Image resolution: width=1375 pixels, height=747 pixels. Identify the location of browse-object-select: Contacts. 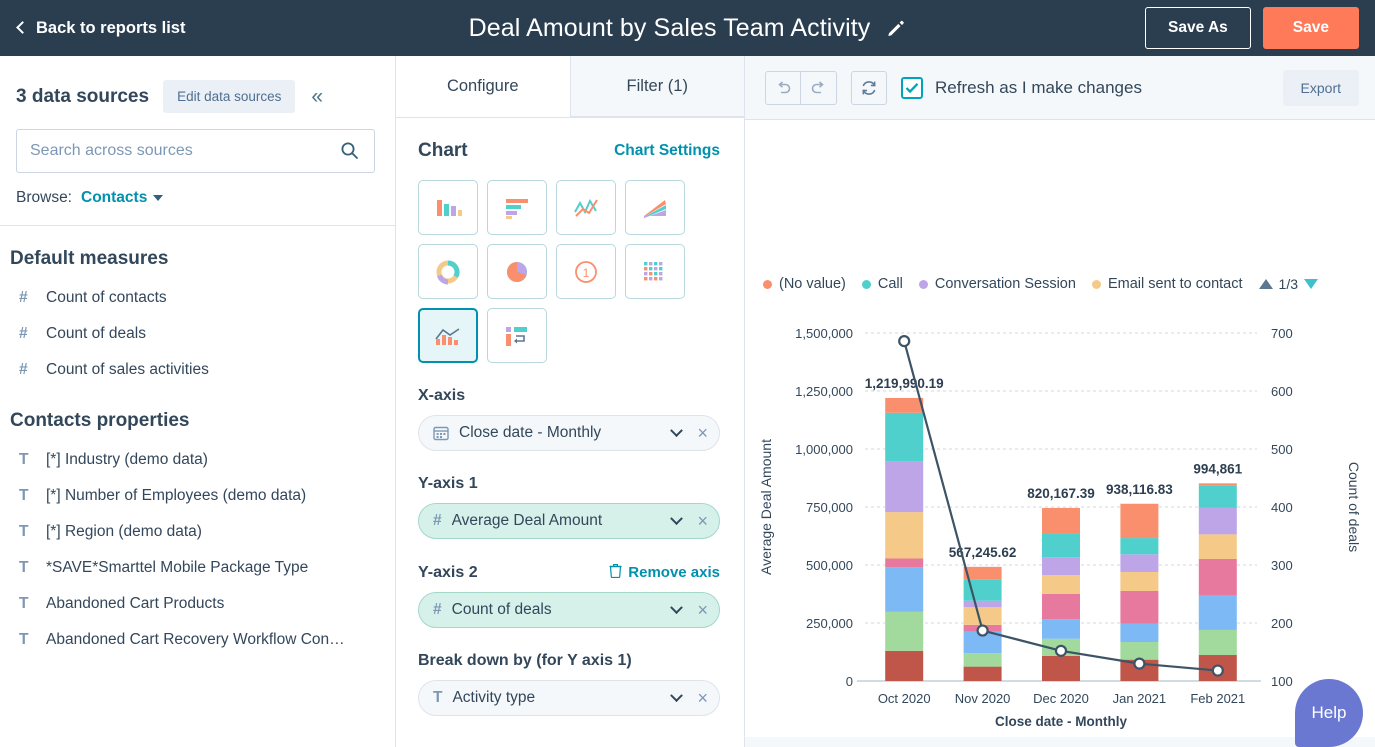
(114, 198).